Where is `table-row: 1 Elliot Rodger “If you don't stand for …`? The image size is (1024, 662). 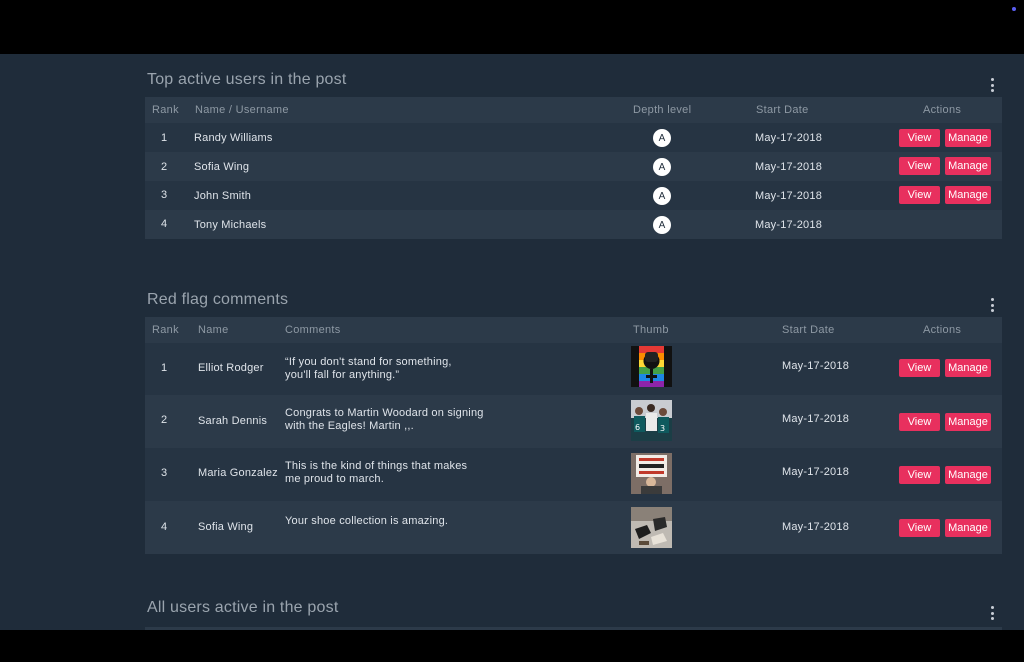 table-row: 1 Elliot Rodger “If you don't stand for … is located at coordinates (573, 369).